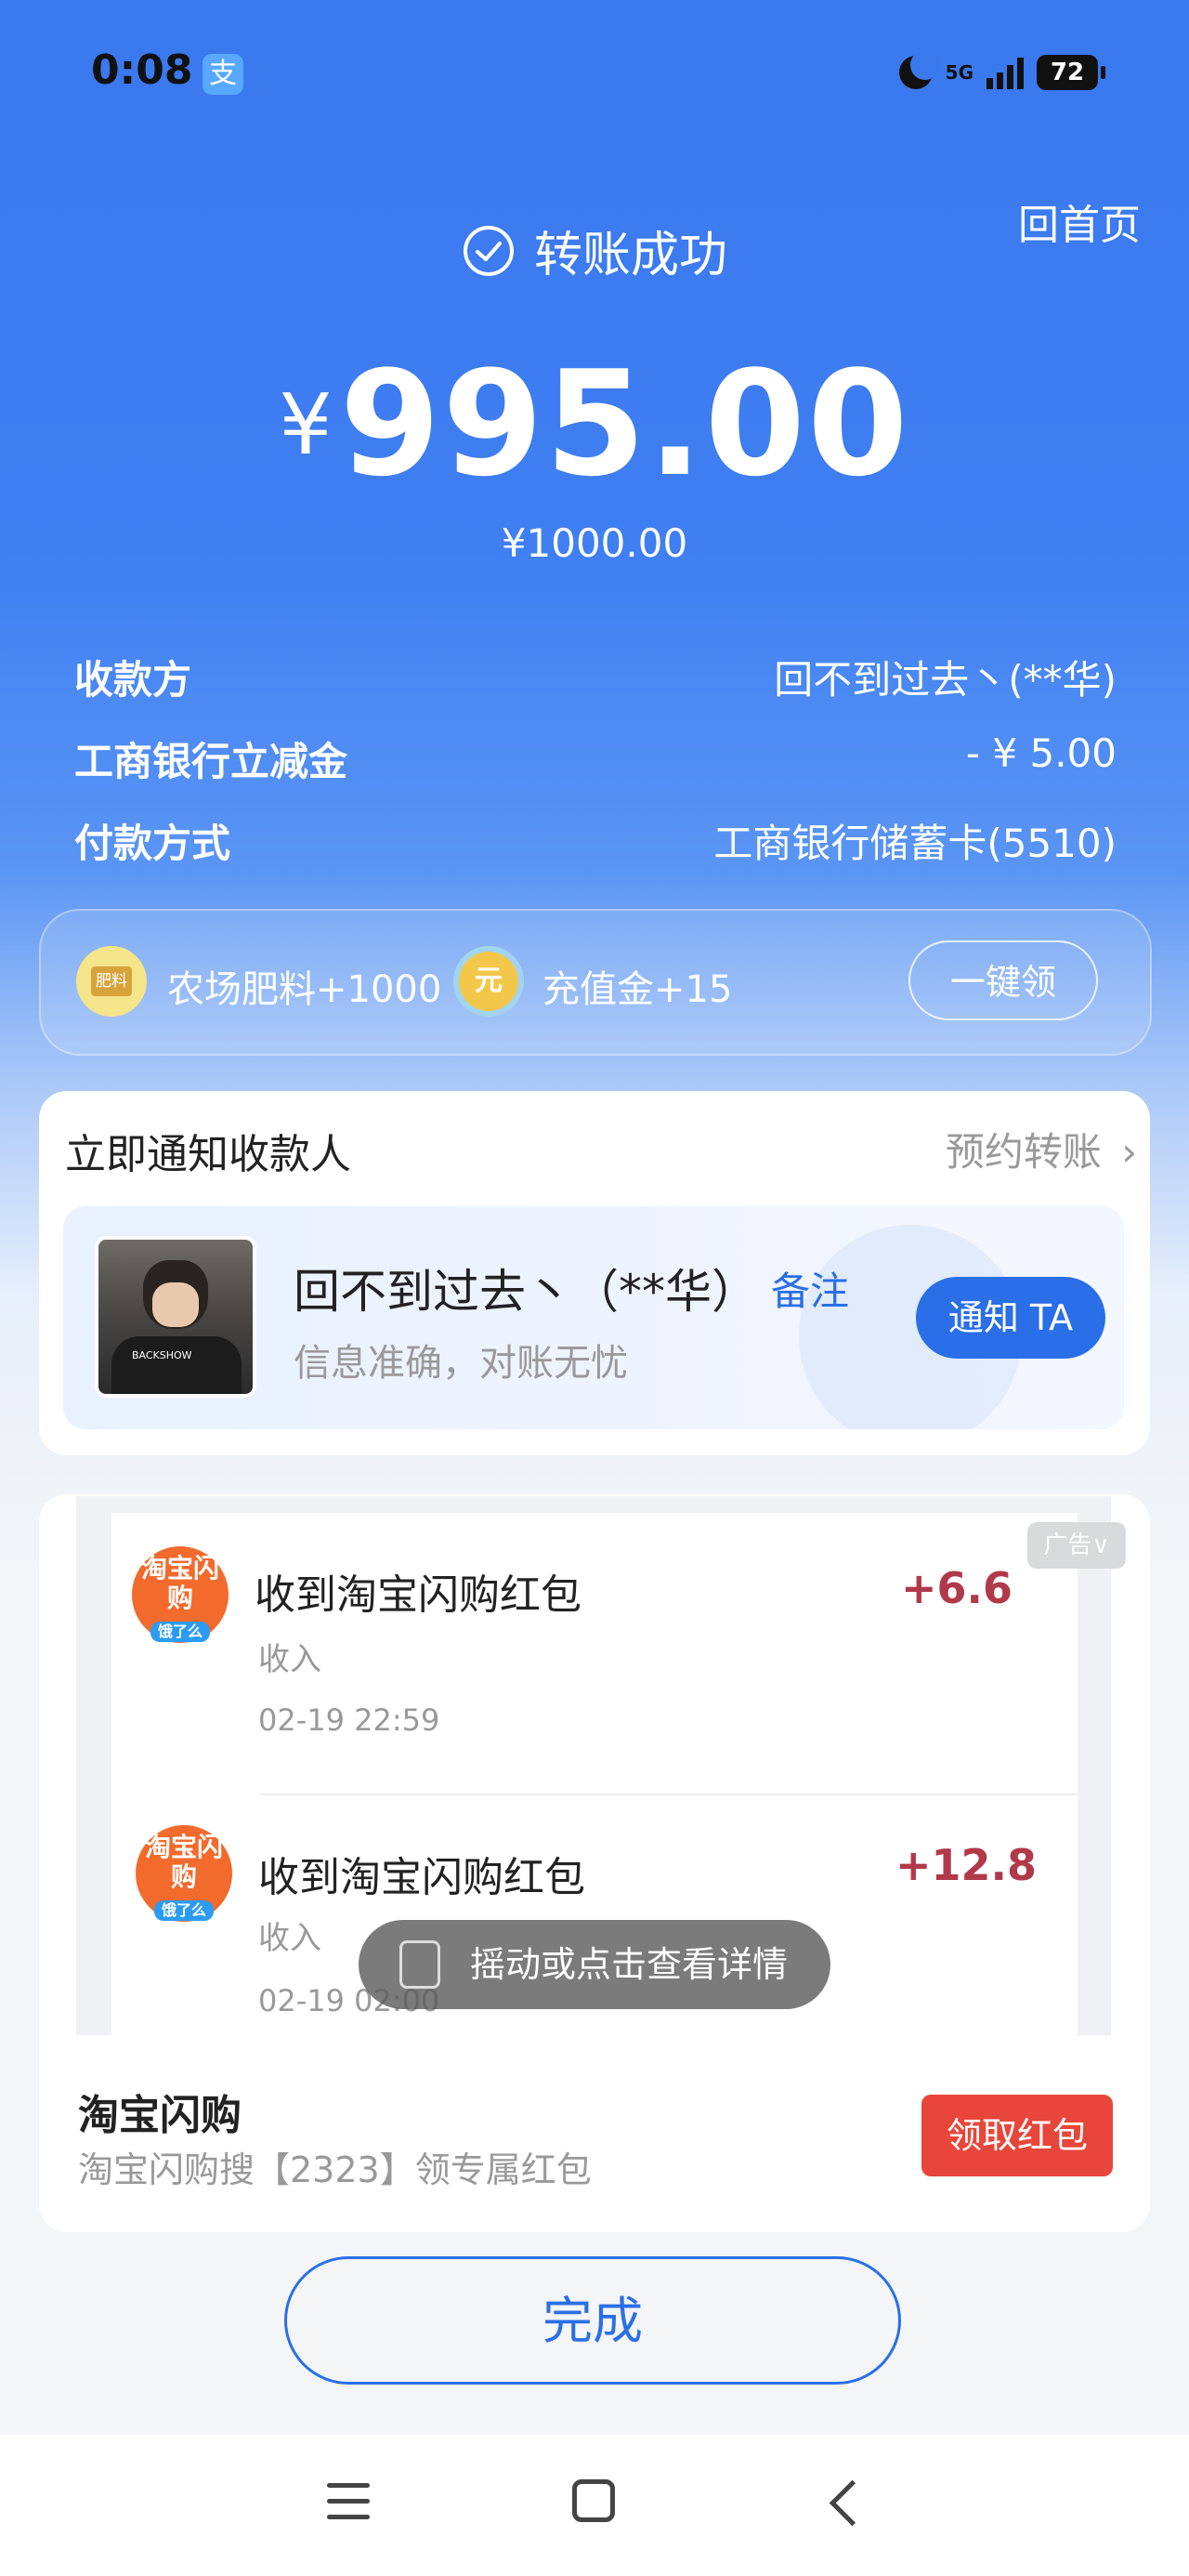 This screenshot has height=2576, width=1189. What do you see at coordinates (162, 1355) in the screenshot?
I see `avatar-shirt-text: BACKSHOW` at bounding box center [162, 1355].